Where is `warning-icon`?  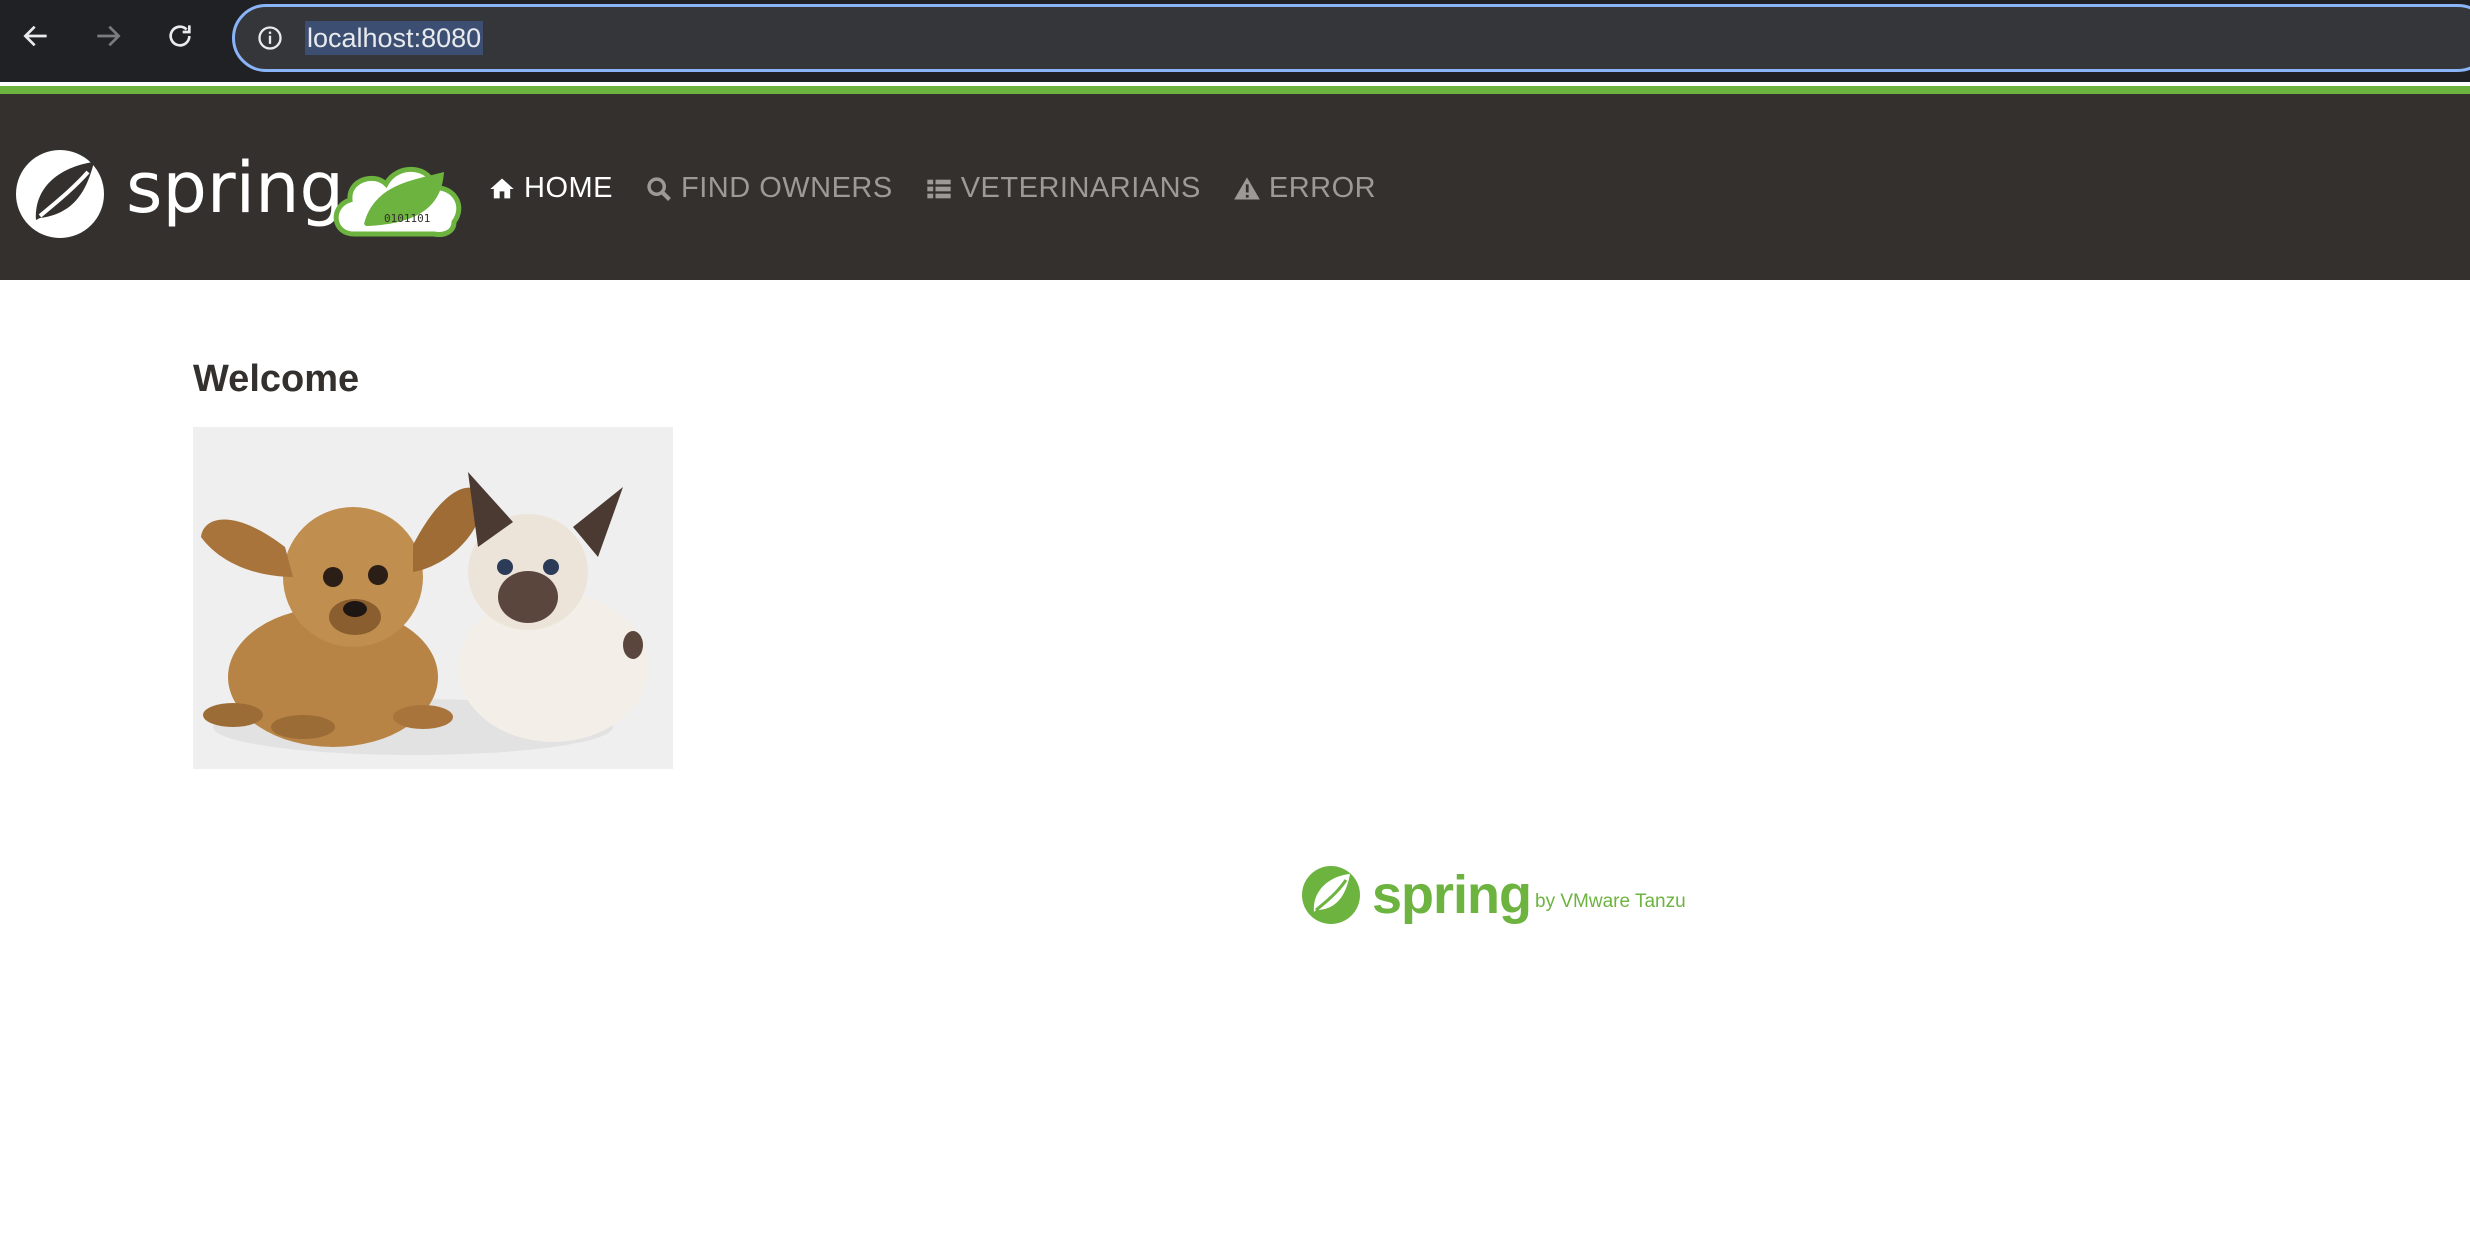 warning-icon is located at coordinates (1247, 187).